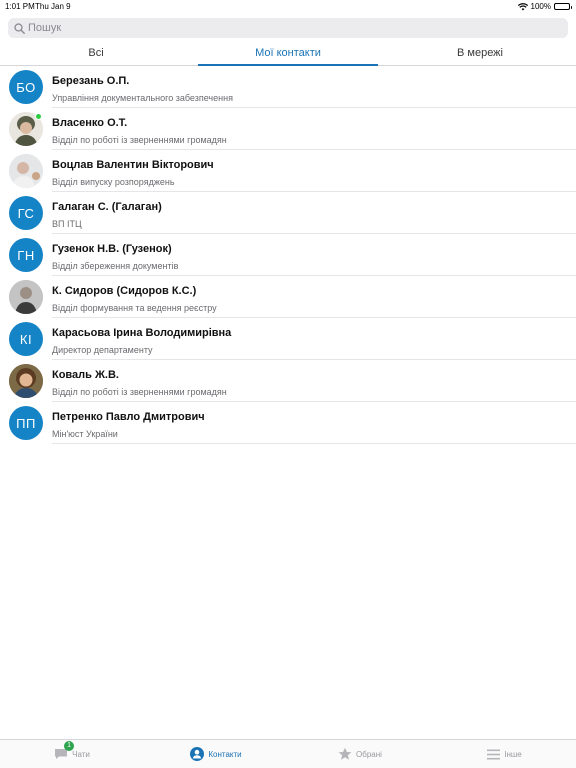 Image resolution: width=576 pixels, height=768 pixels. Describe the element at coordinates (115, 266) in the screenshot. I see `contact-department: Відділ збереження документів` at that location.